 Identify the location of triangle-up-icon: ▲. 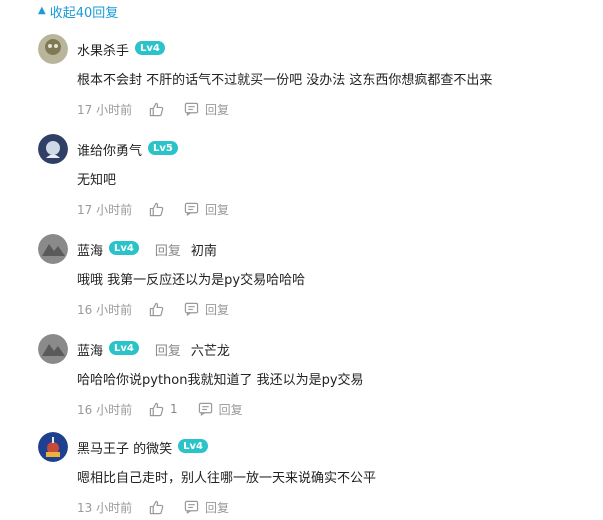
(42, 10).